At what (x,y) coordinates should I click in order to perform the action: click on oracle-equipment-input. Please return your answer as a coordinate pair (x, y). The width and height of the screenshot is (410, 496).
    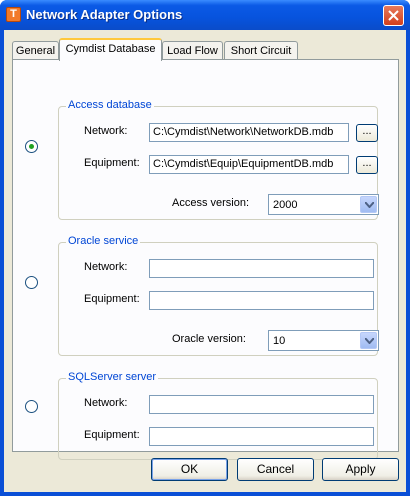
    Looking at the image, I should click on (261, 300).